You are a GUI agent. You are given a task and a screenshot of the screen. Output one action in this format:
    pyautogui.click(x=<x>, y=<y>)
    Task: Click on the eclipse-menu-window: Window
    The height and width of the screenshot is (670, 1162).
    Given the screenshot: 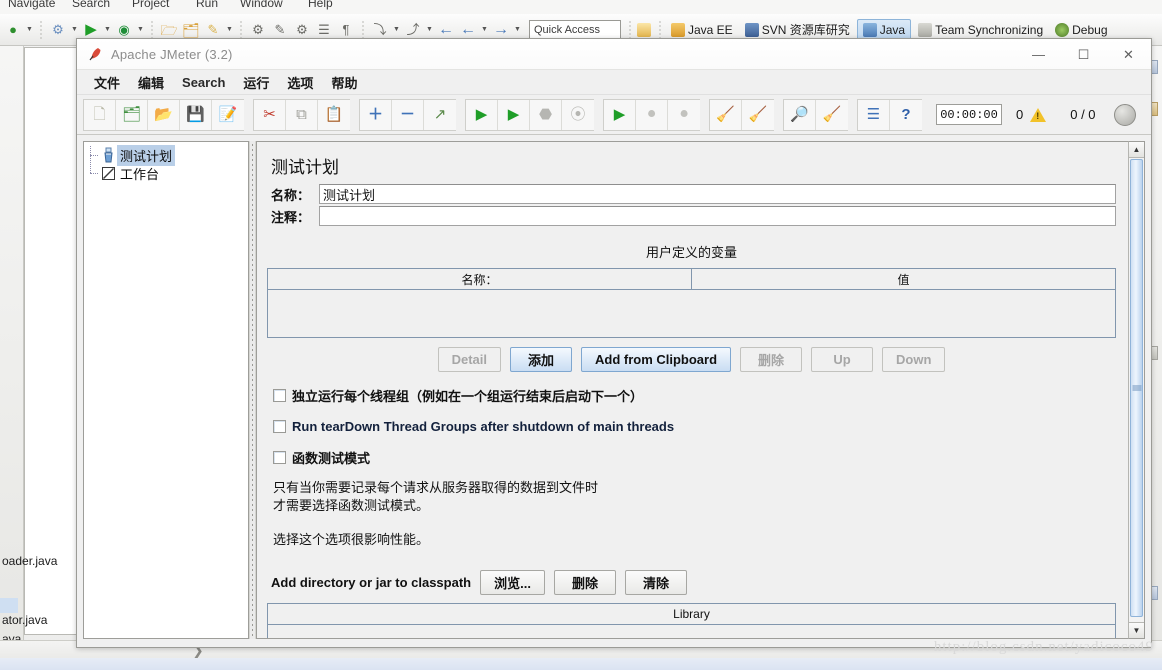 What is the action you would take?
    pyautogui.click(x=261, y=5)
    